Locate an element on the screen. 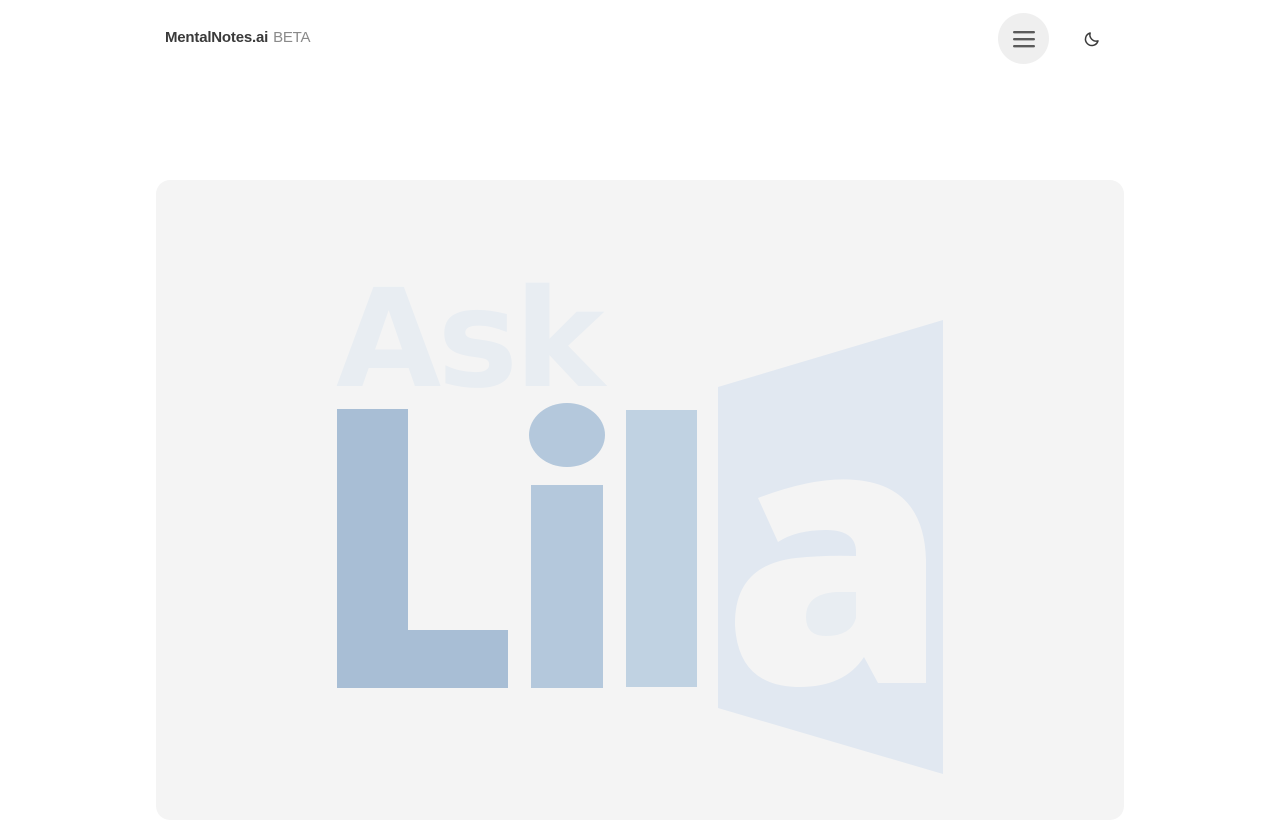 This screenshot has height=820, width=1280. brand: MentalNotes.ai BETA is located at coordinates (238, 37).